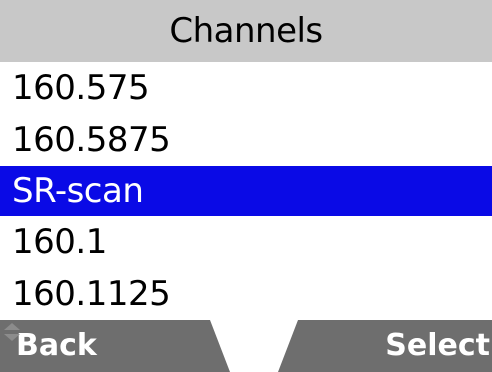  I want to click on up-down-navigation-icon, so click(12, 332).